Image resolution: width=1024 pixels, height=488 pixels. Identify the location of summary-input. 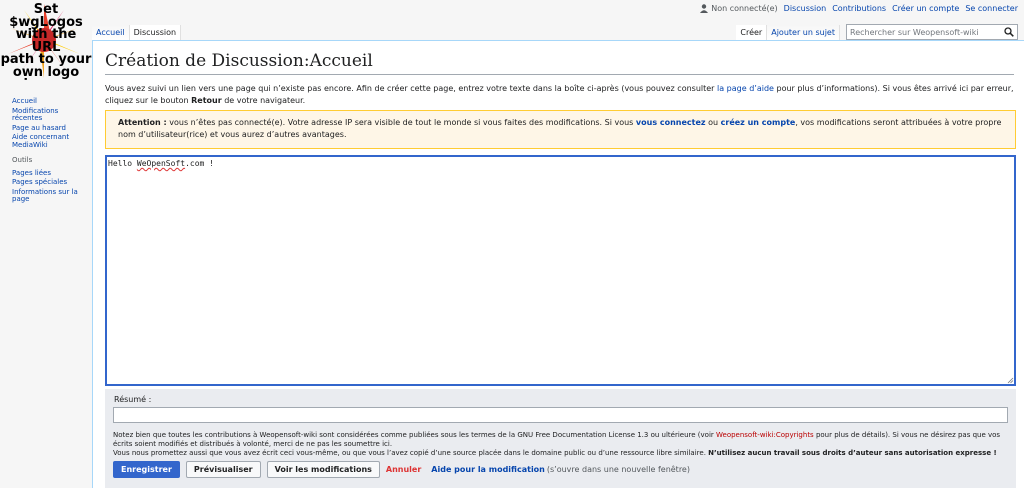
(560, 415).